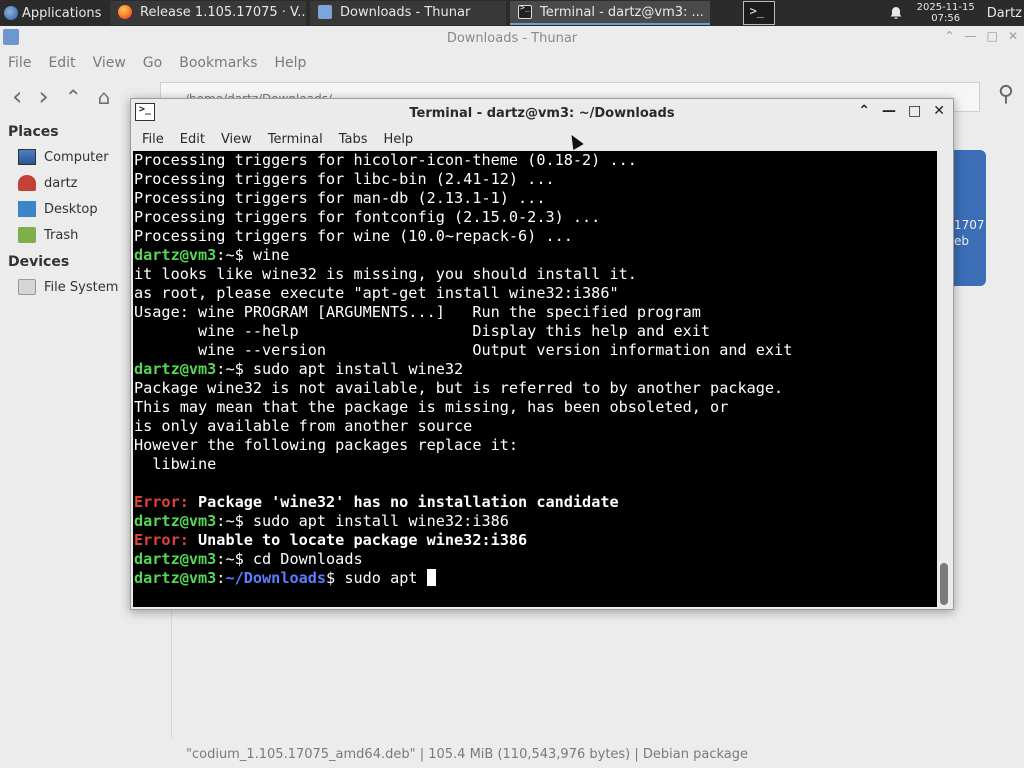  What do you see at coordinates (944, 379) in the screenshot?
I see `terminal-scrollbar` at bounding box center [944, 379].